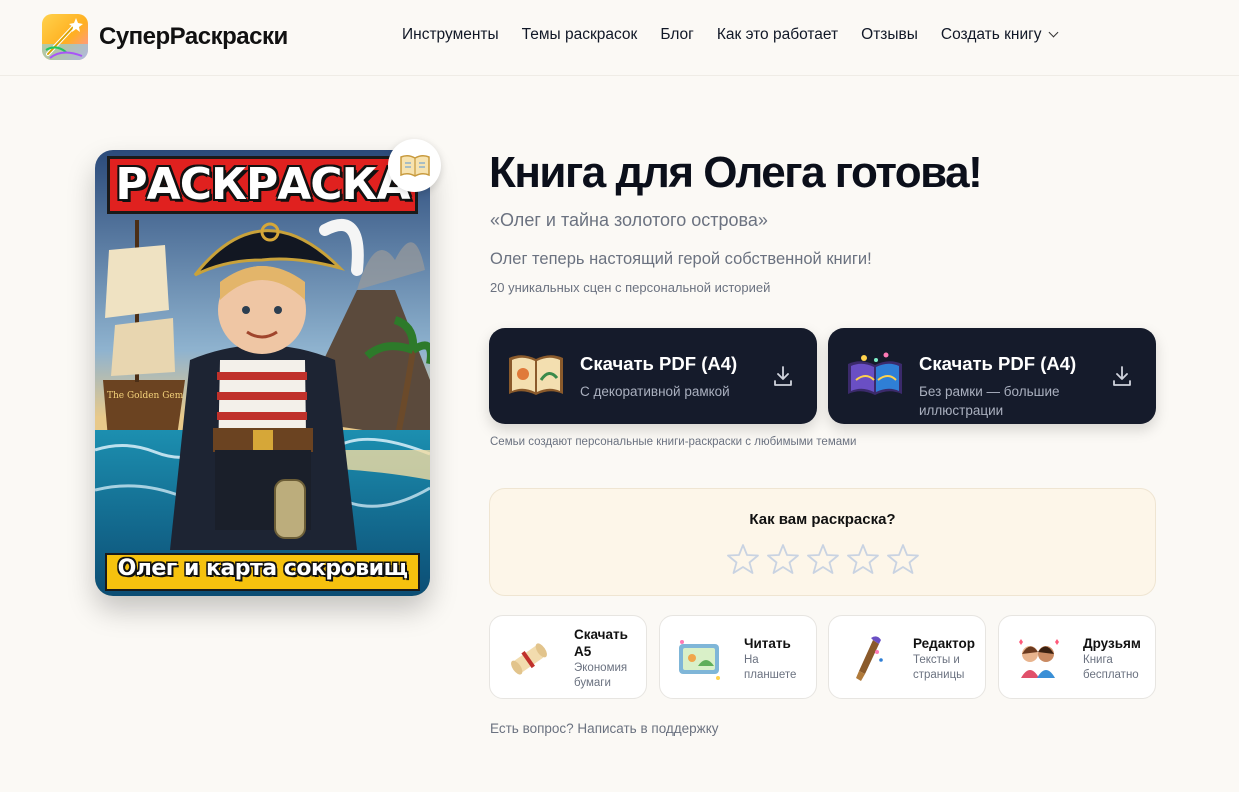 This screenshot has width=1239, height=792. What do you see at coordinates (822, 519) in the screenshot?
I see `rating-question: Как вам раскраска?` at bounding box center [822, 519].